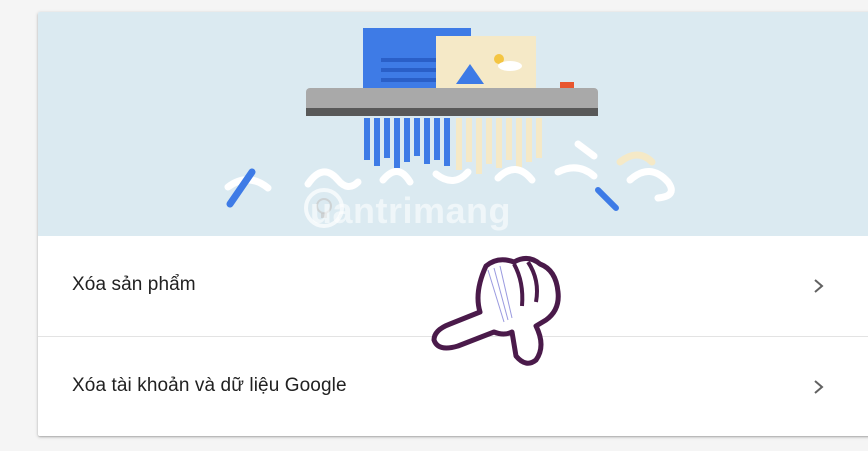 The width and height of the screenshot is (868, 451). I want to click on delete-products-label: Xóa sản phẩm, so click(134, 284).